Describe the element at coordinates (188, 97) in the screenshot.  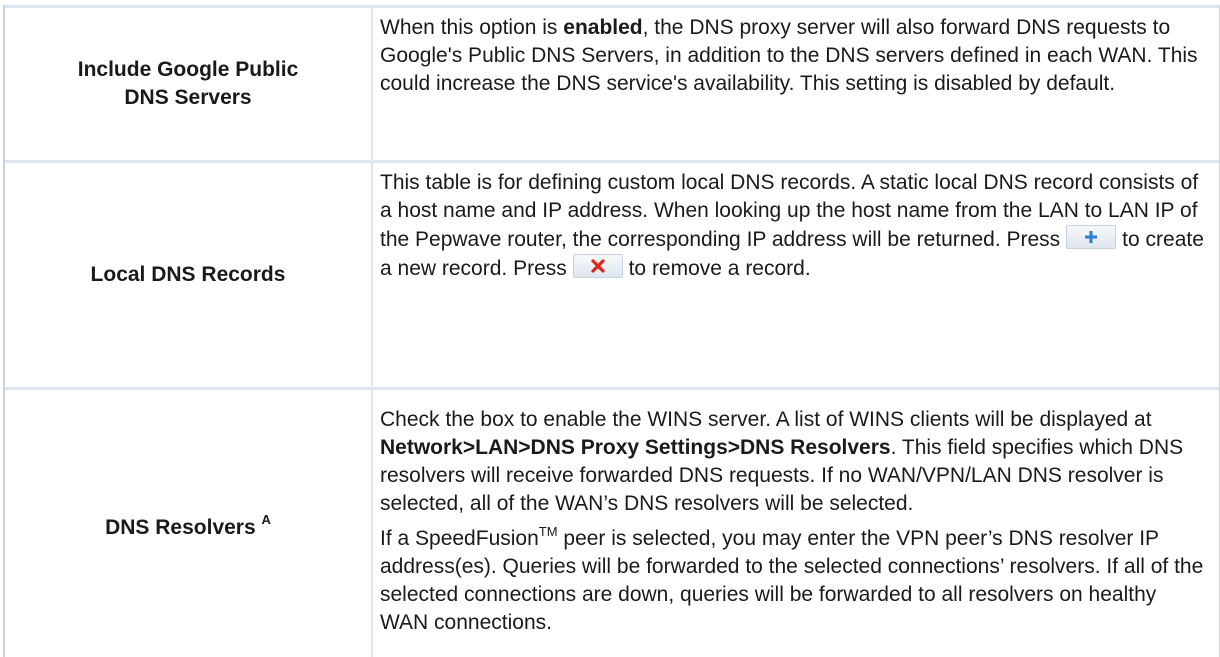
I see `label-line-2: DNS Servers` at that location.